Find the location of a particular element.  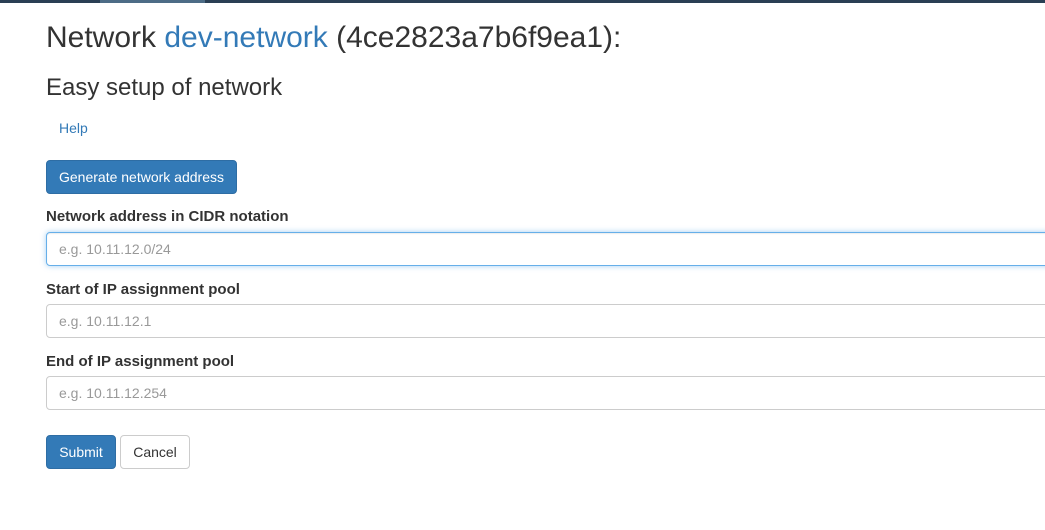

generate-network-address-button: Generate network address is located at coordinates (141, 177).